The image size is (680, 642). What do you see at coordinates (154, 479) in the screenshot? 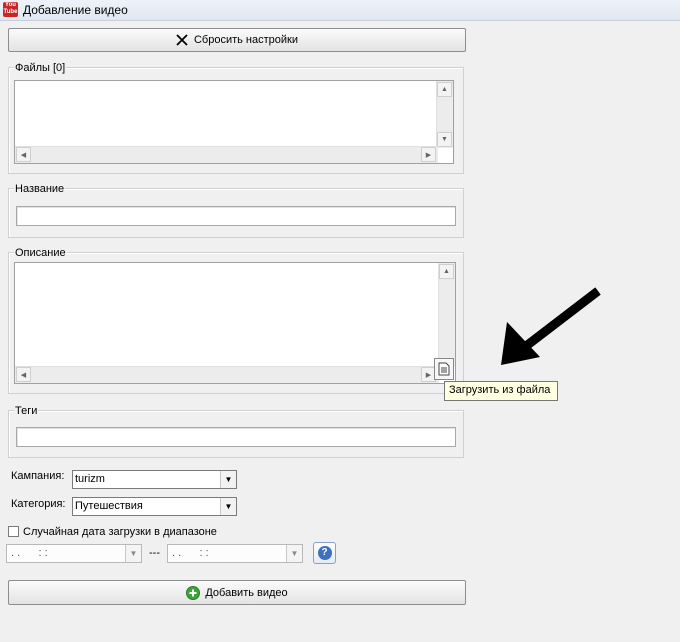
I see `campaign-select: turizm ▼` at bounding box center [154, 479].